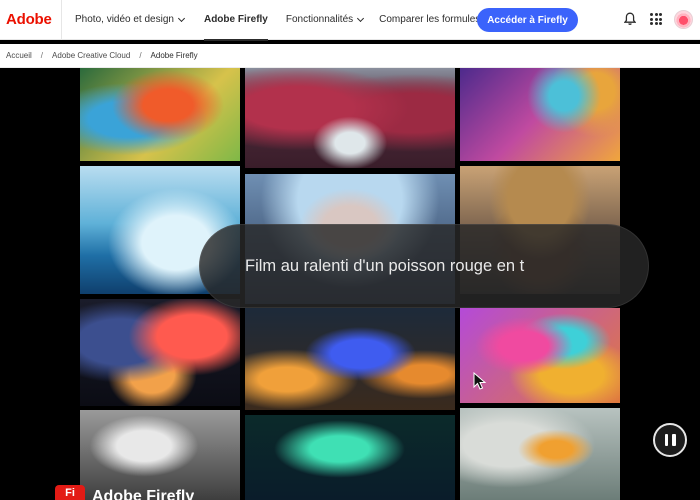 The image size is (700, 500). I want to click on apps-grid-icon, so click(656, 19).